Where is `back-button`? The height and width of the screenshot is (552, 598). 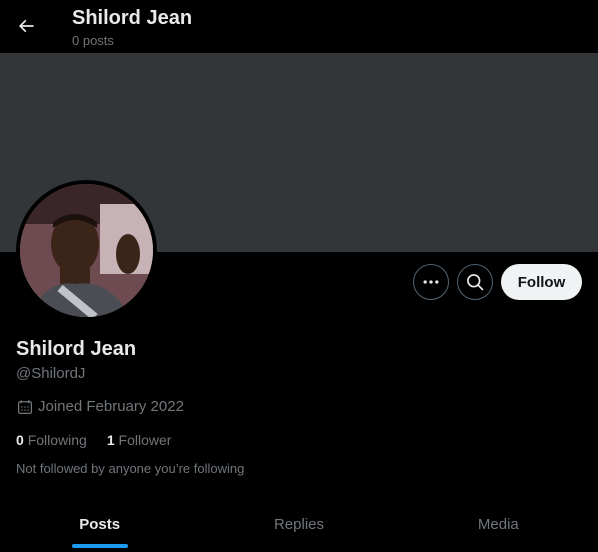 back-button is located at coordinates (26, 26).